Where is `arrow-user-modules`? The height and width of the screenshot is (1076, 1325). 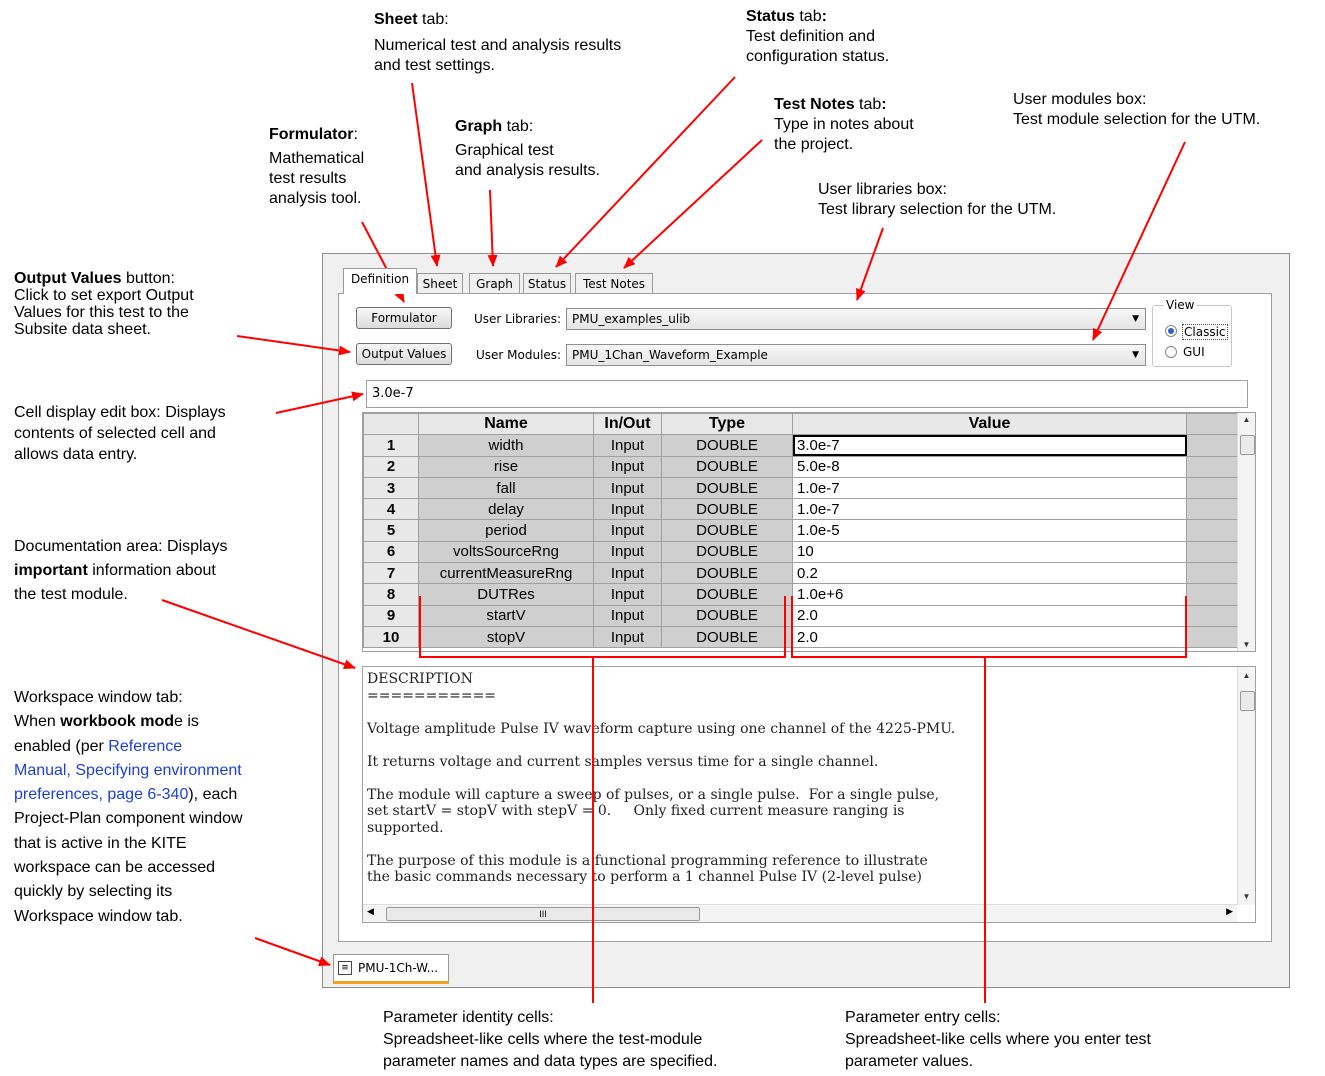
arrow-user-modules is located at coordinates (1139, 241).